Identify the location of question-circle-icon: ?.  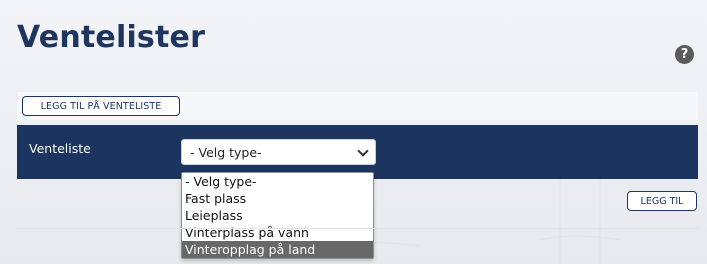
(684, 54).